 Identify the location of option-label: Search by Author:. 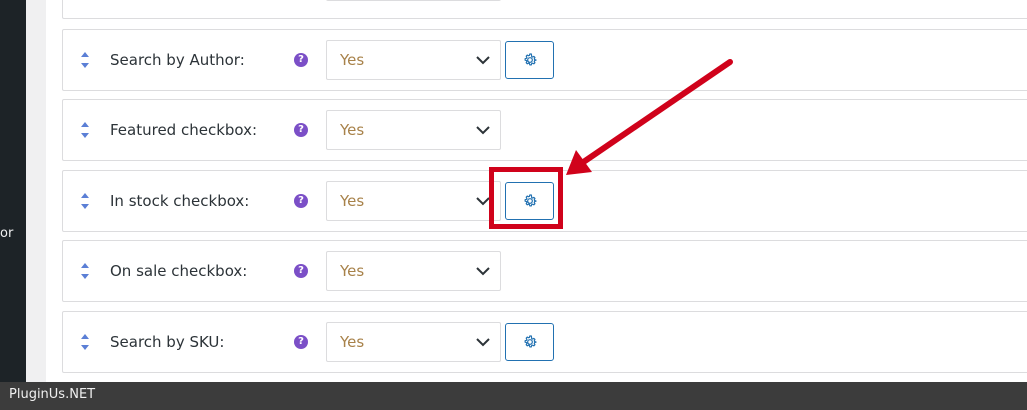
(177, 60).